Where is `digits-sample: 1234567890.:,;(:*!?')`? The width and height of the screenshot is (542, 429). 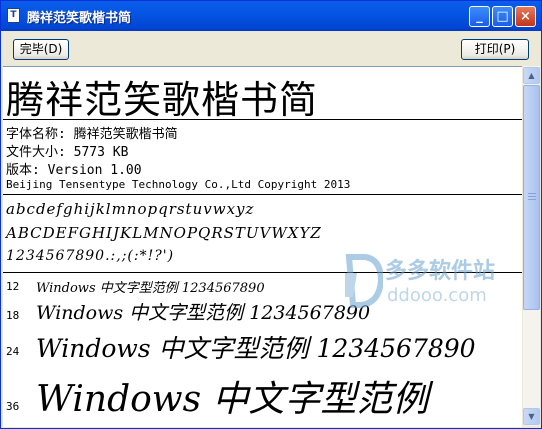
digits-sample: 1234567890.:,;(:*!?') is located at coordinates (90, 256).